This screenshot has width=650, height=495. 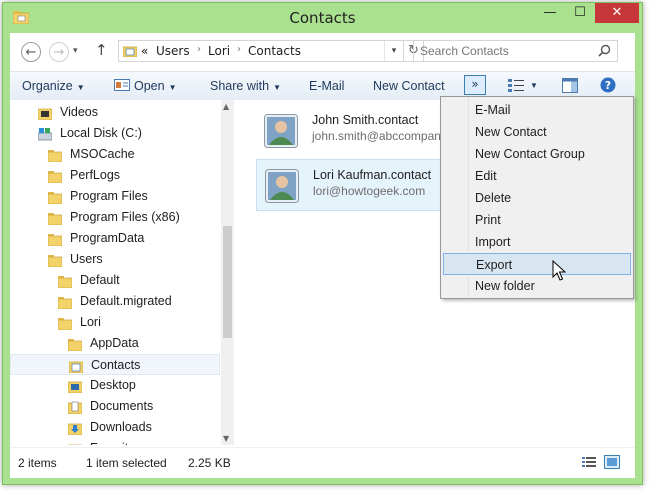 I want to click on title-bar: Contacts — ☐ ✕, so click(x=322, y=18).